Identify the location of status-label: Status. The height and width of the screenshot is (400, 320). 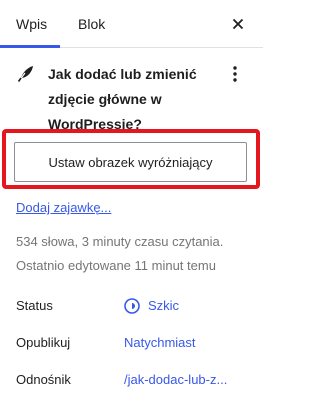
(34, 305).